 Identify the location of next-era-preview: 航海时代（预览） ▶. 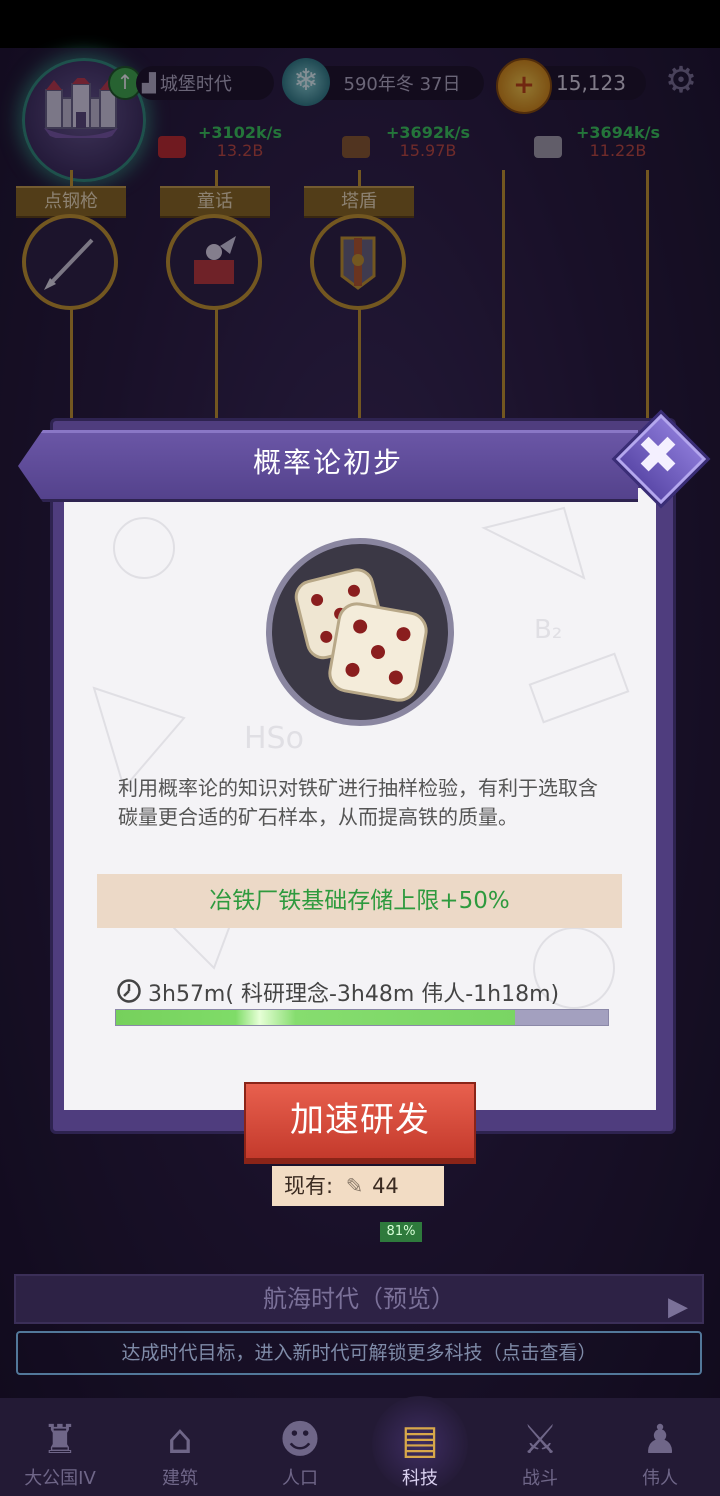
(359, 1299).